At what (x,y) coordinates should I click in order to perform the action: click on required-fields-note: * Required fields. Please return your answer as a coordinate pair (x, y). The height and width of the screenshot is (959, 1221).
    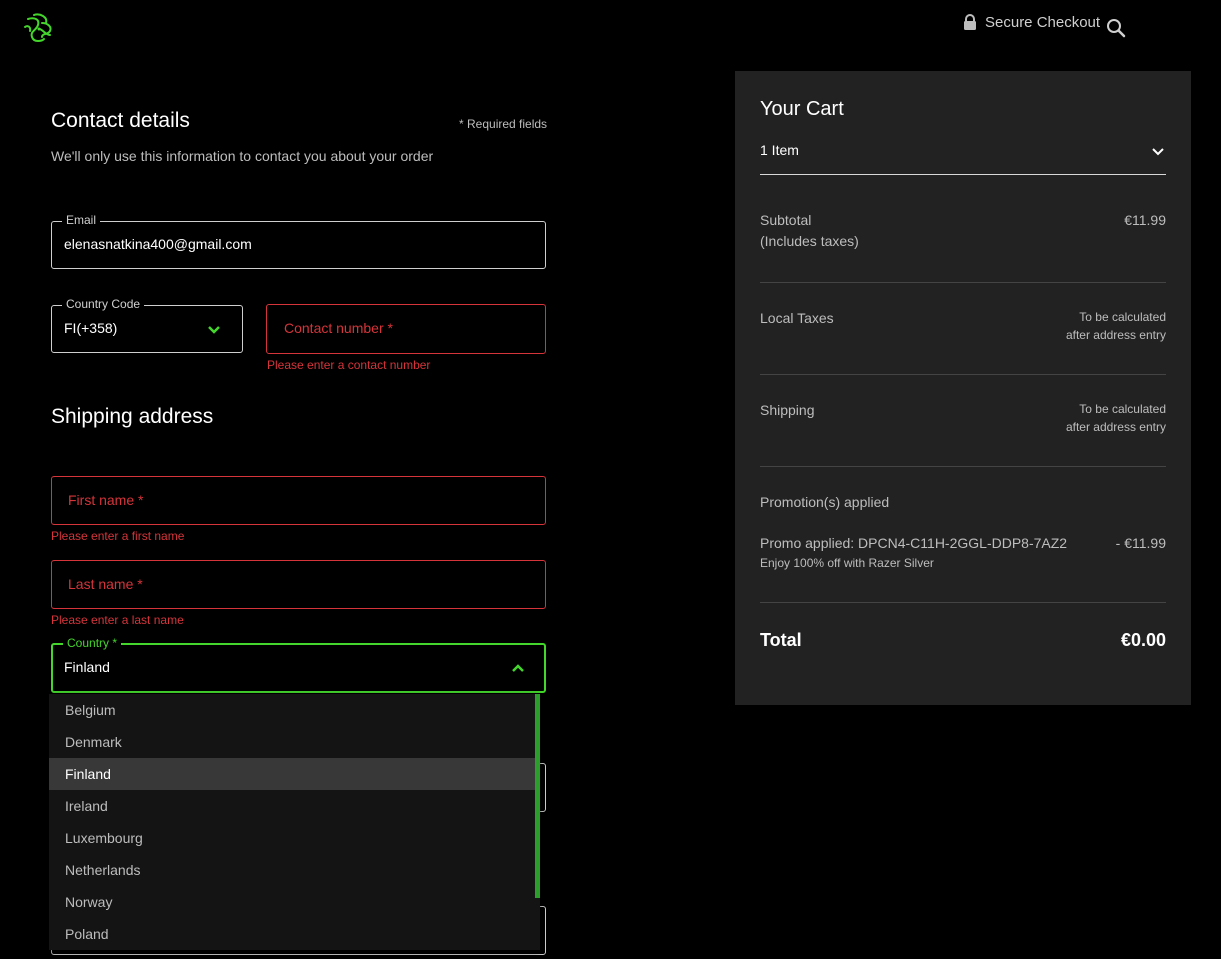
    Looking at the image, I should click on (503, 124).